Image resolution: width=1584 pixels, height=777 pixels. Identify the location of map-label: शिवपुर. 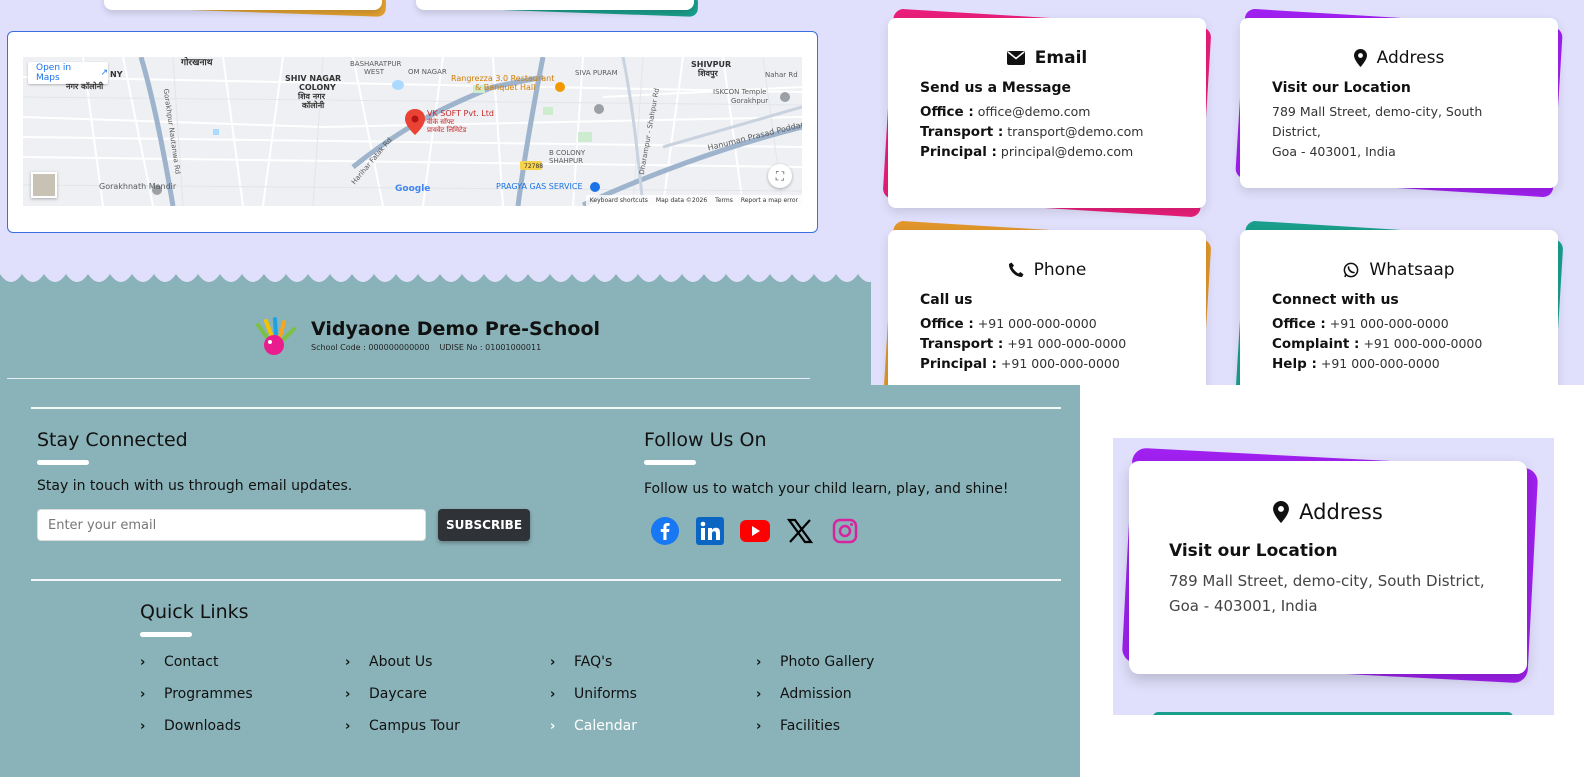
(708, 73).